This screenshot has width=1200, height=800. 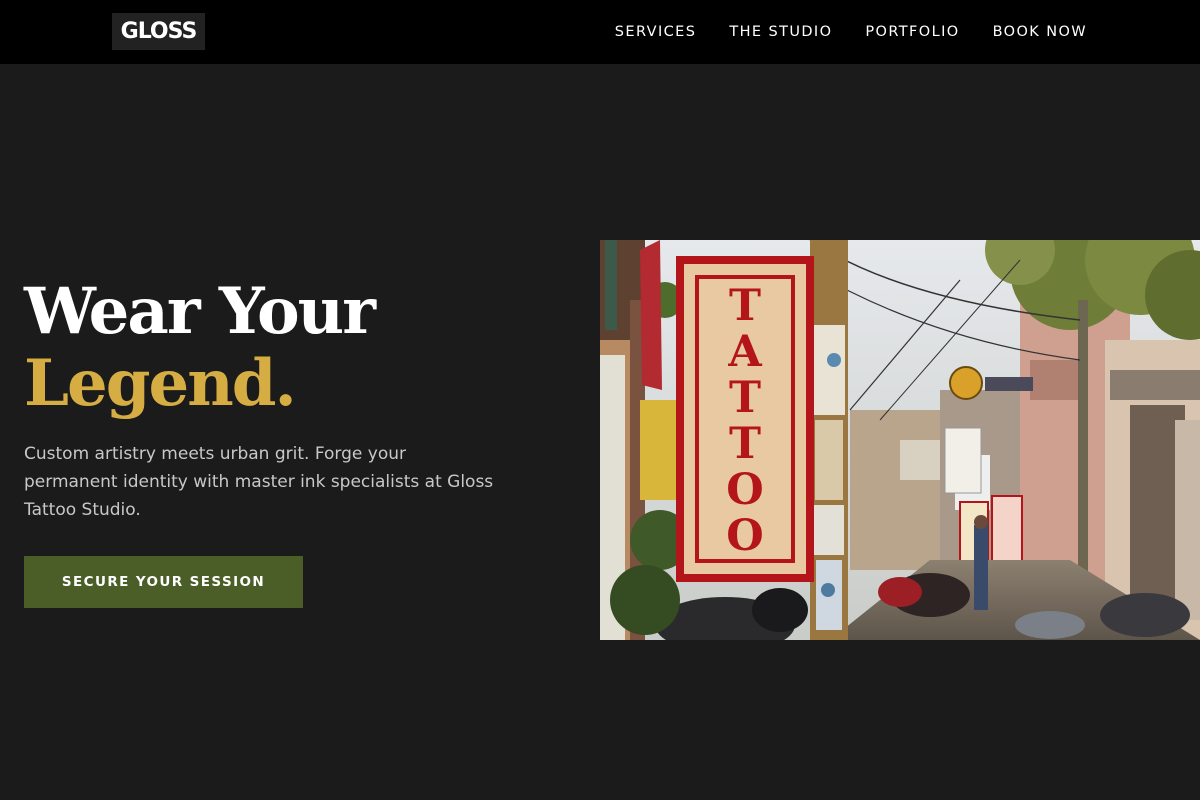 What do you see at coordinates (158, 31) in the screenshot?
I see `brand-logo: GLOSS` at bounding box center [158, 31].